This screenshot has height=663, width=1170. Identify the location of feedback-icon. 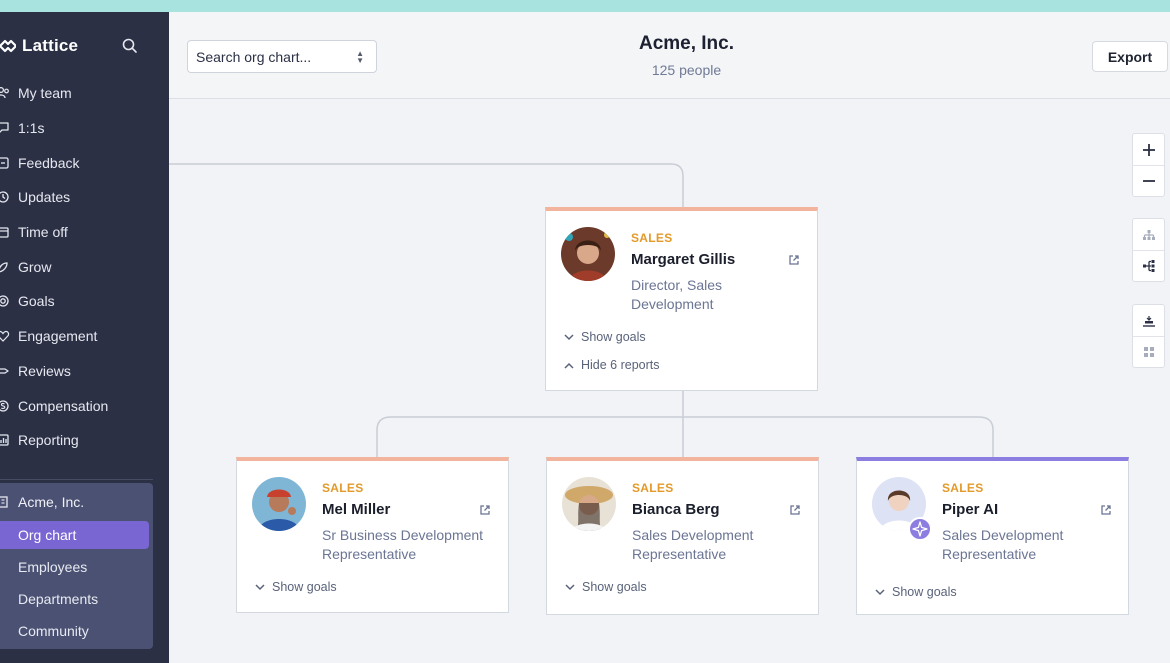
(4, 163).